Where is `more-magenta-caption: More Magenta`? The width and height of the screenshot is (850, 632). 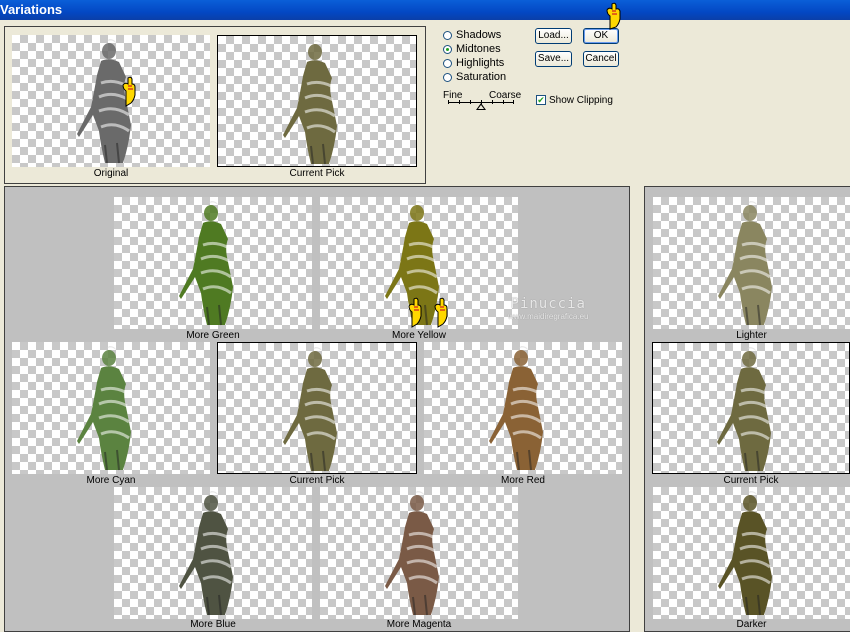 more-magenta-caption: More Magenta is located at coordinates (419, 624).